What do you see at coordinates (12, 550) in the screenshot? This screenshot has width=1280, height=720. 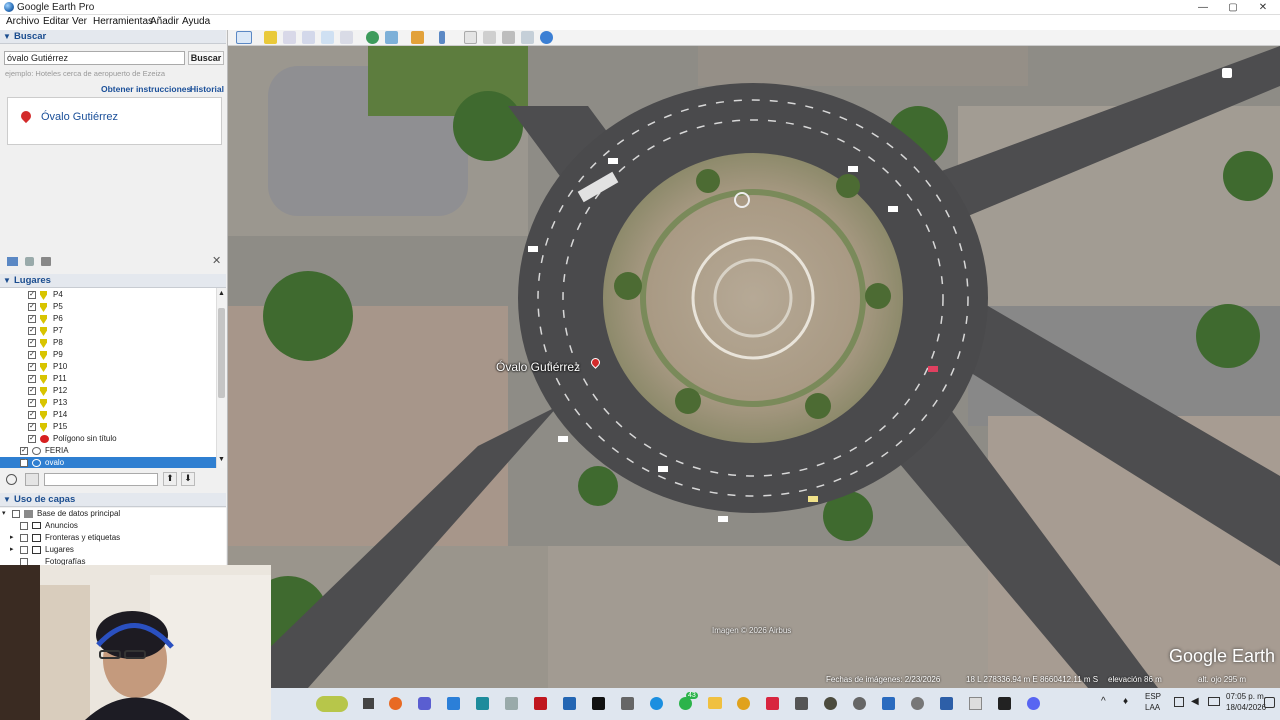 I see `expand-arrow-icon: ▸` at bounding box center [12, 550].